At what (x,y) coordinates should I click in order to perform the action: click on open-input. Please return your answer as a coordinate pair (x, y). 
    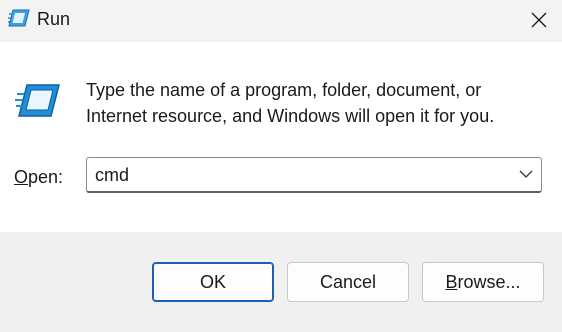
    Looking at the image, I should click on (295, 175).